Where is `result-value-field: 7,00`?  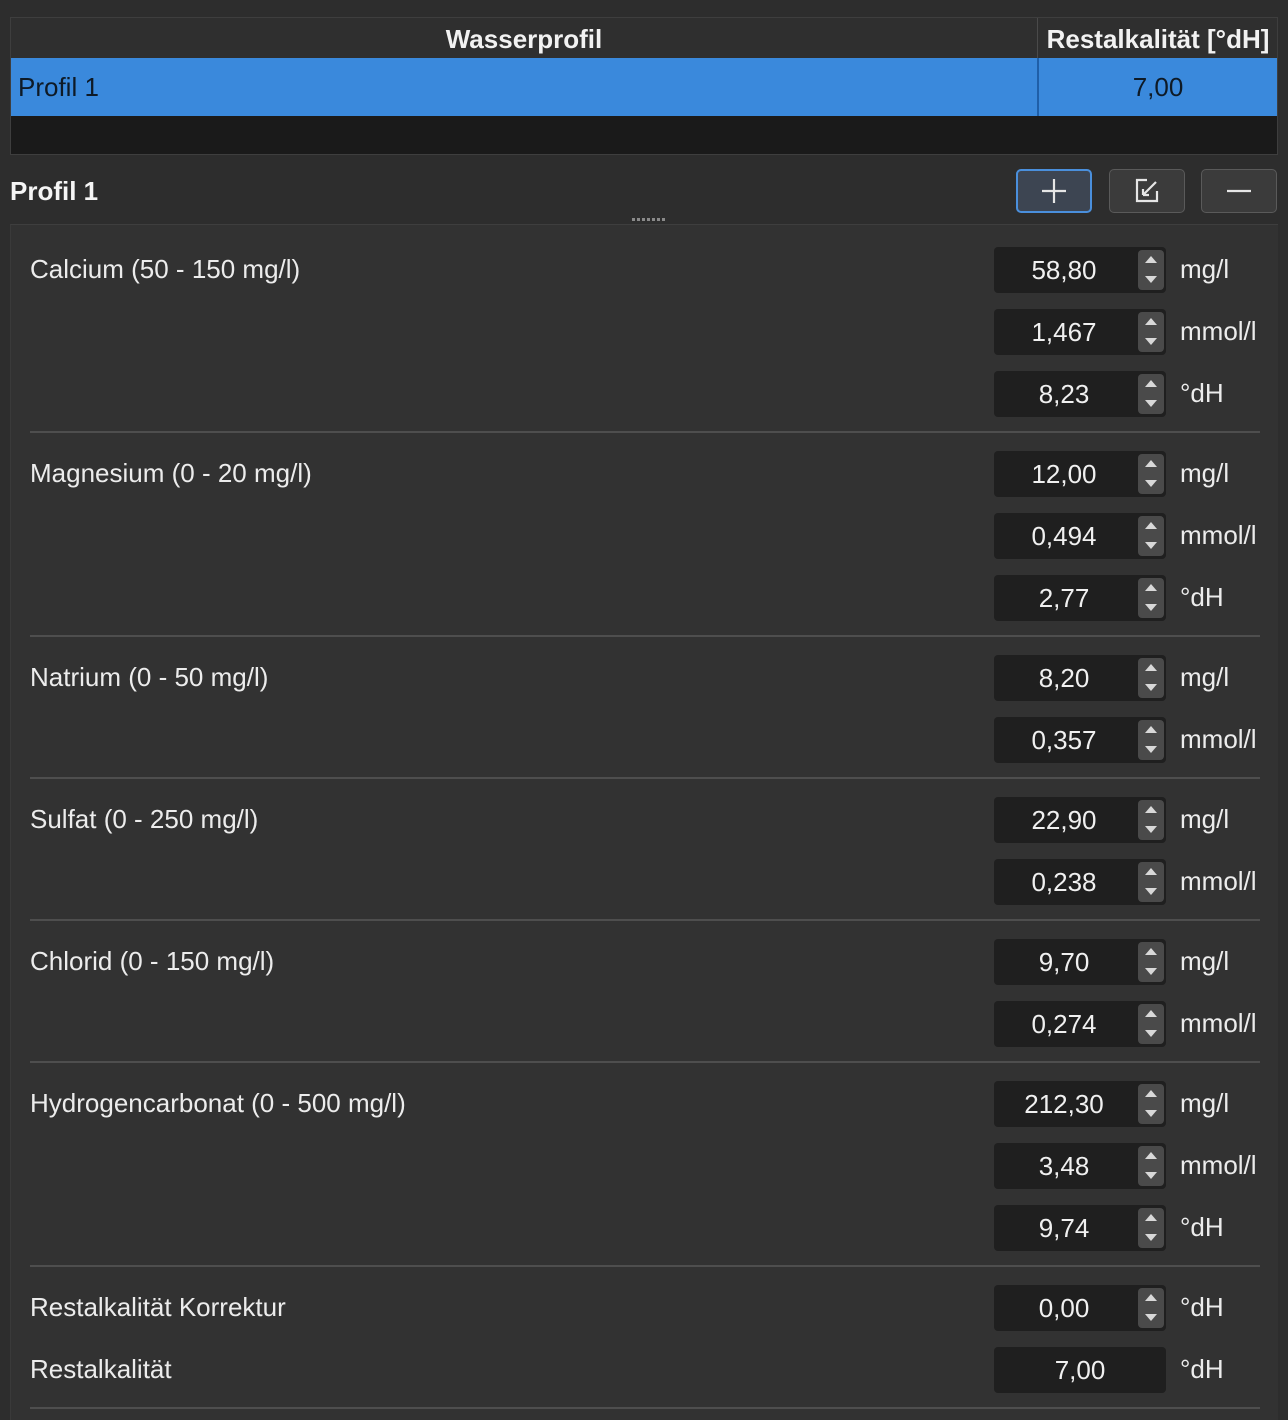
result-value-field: 7,00 is located at coordinates (1080, 1370).